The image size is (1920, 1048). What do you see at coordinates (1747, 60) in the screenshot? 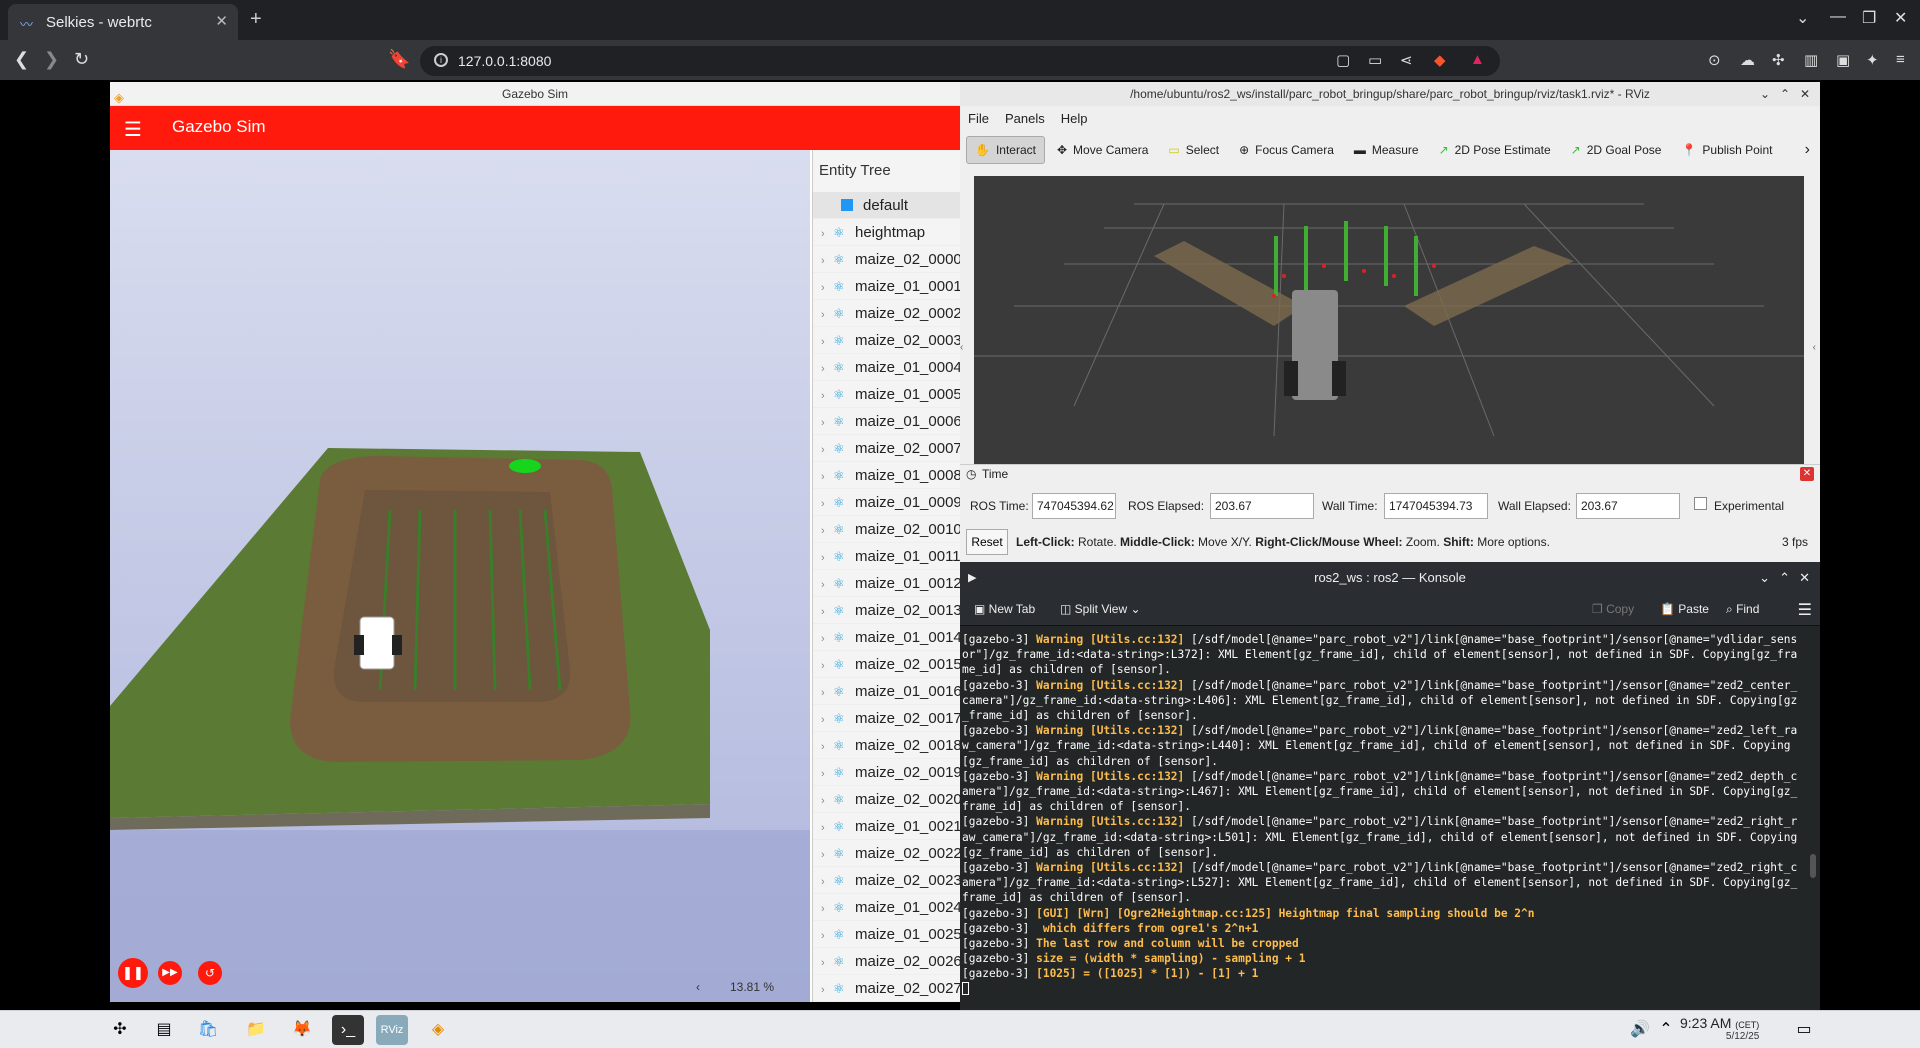
I see `cloud-icon: ☁` at bounding box center [1747, 60].